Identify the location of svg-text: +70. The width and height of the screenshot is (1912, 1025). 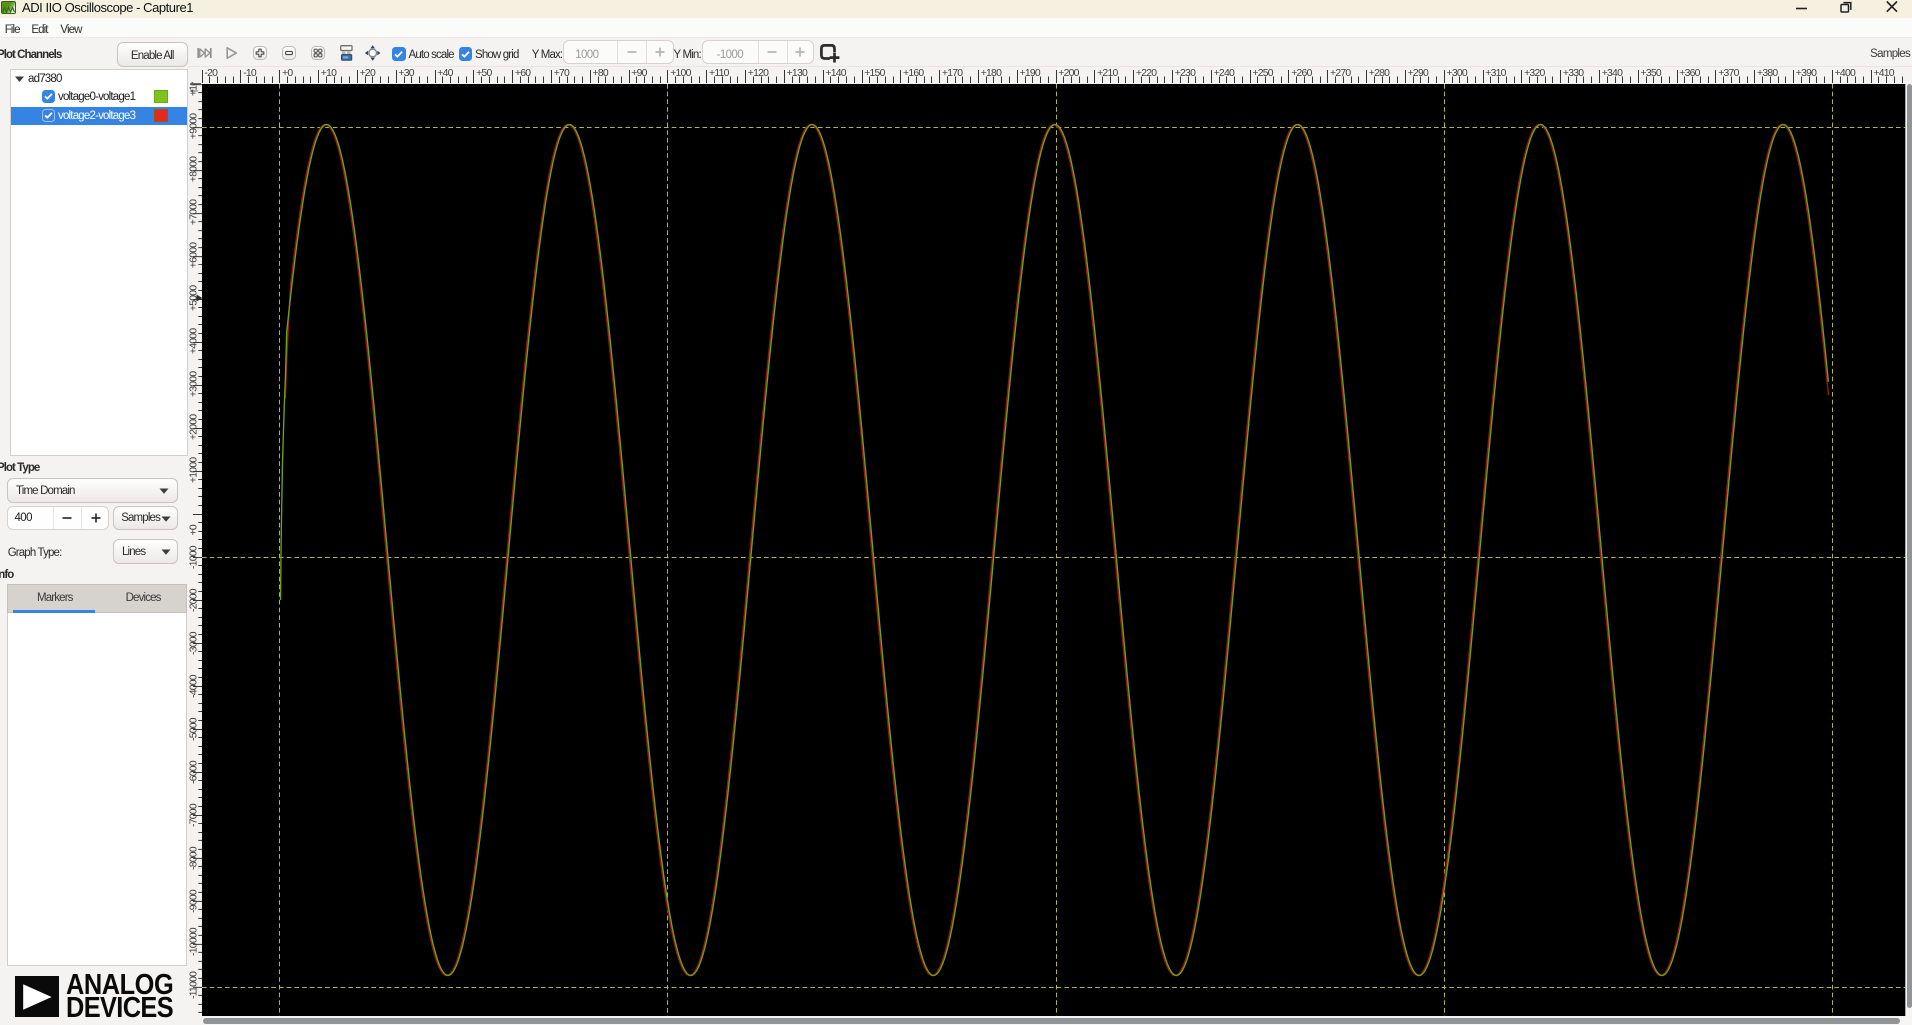
(562, 73).